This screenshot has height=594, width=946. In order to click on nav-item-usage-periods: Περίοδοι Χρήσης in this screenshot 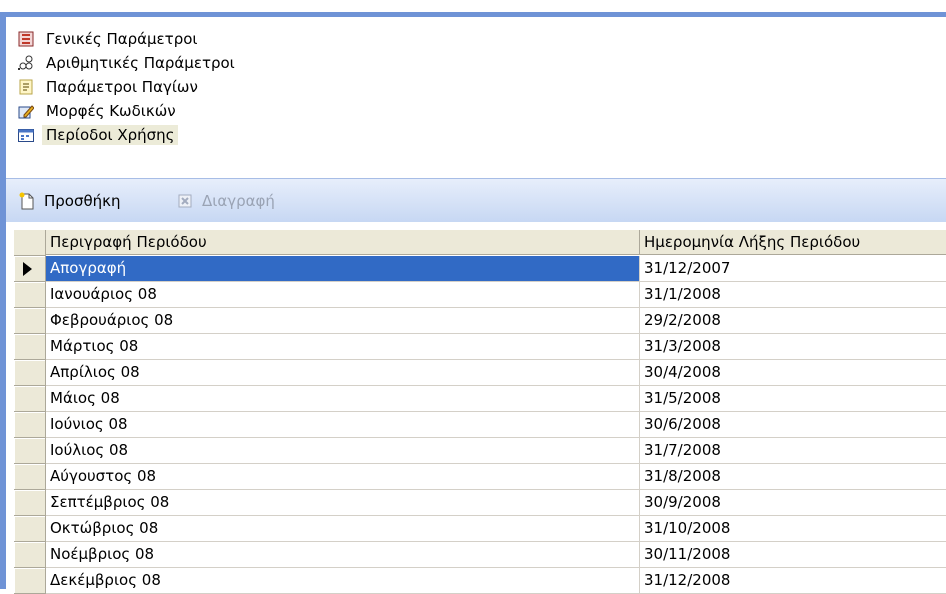, I will do `click(98, 135)`.